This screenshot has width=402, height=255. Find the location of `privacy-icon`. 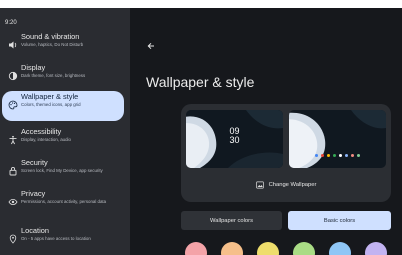

privacy-icon is located at coordinates (13, 202).